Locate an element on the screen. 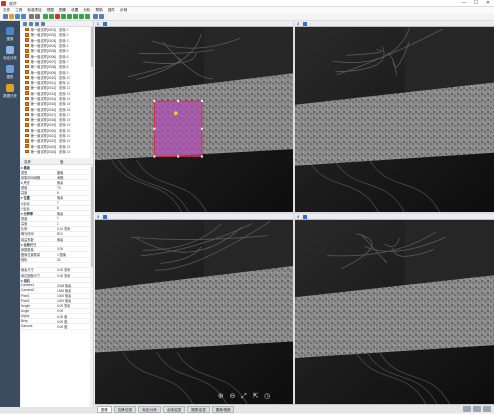  maximize-button: ☐ is located at coordinates (476, 3).